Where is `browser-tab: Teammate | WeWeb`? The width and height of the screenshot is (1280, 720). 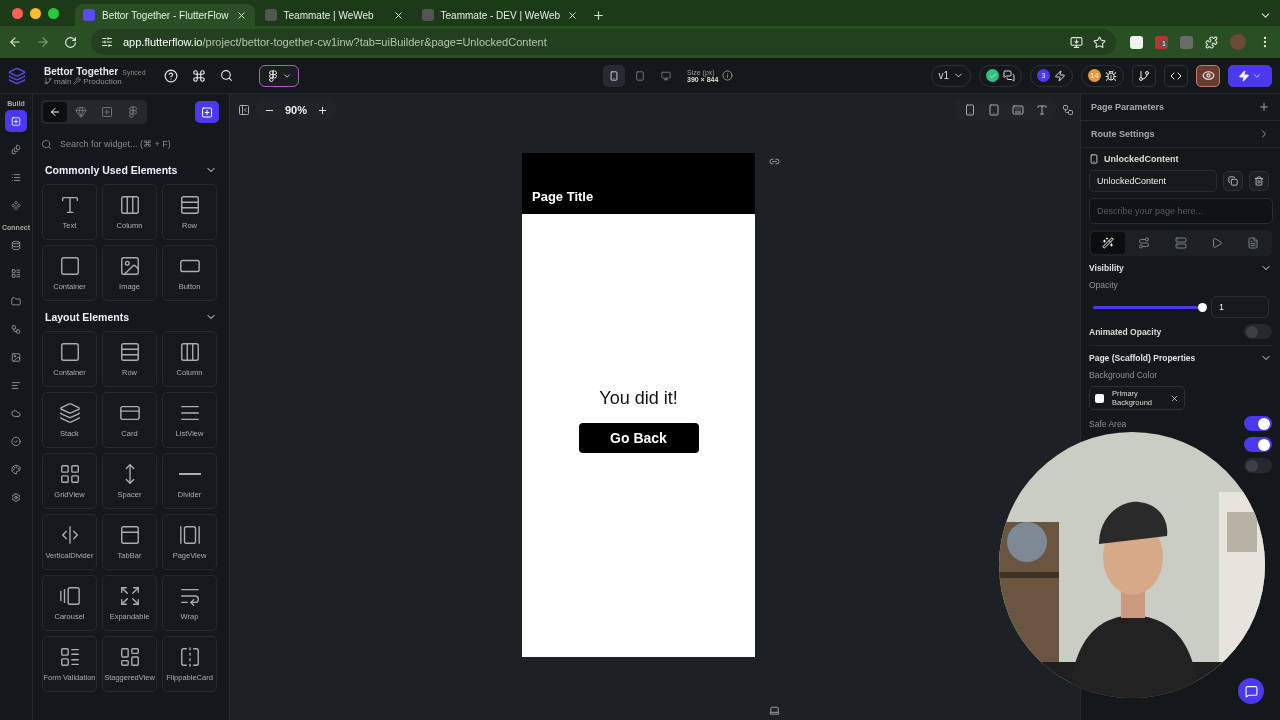
browser-tab: Teammate | WeWeb is located at coordinates (334, 15).